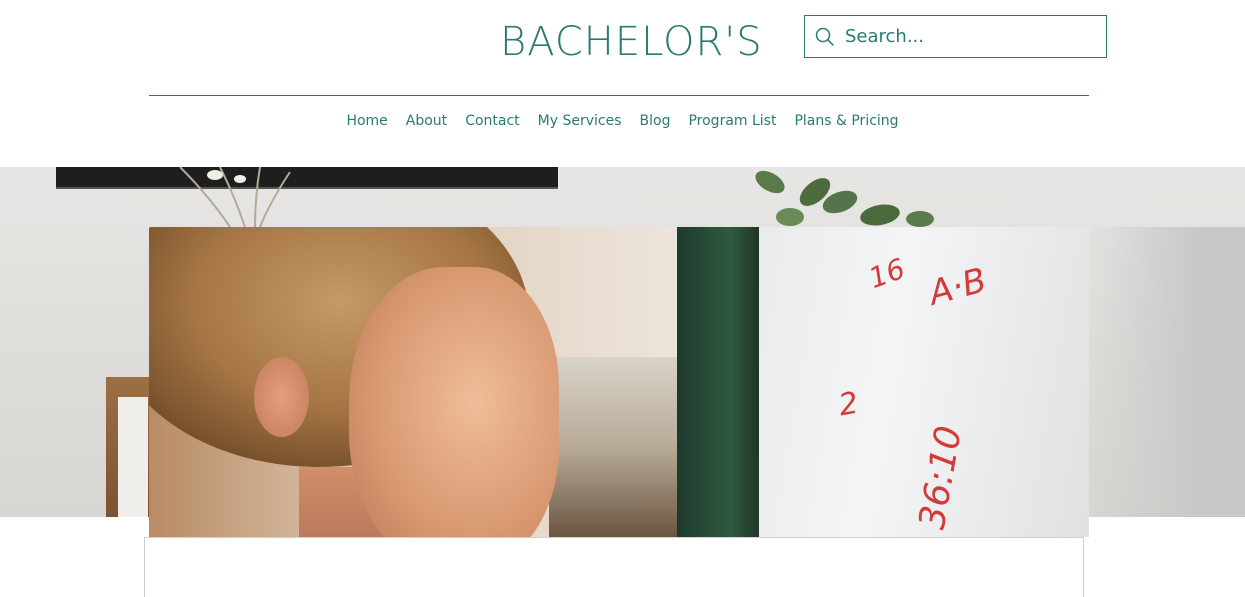 The width and height of the screenshot is (1245, 597). Describe the element at coordinates (732, 121) in the screenshot. I see `nav-program-list: Program List` at that location.